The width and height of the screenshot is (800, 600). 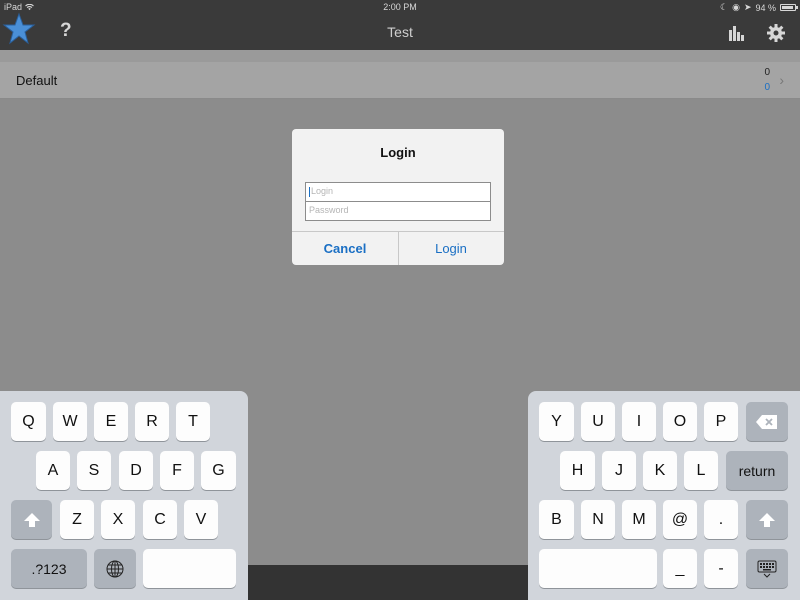 I want to click on battery-icon, so click(x=789, y=7).